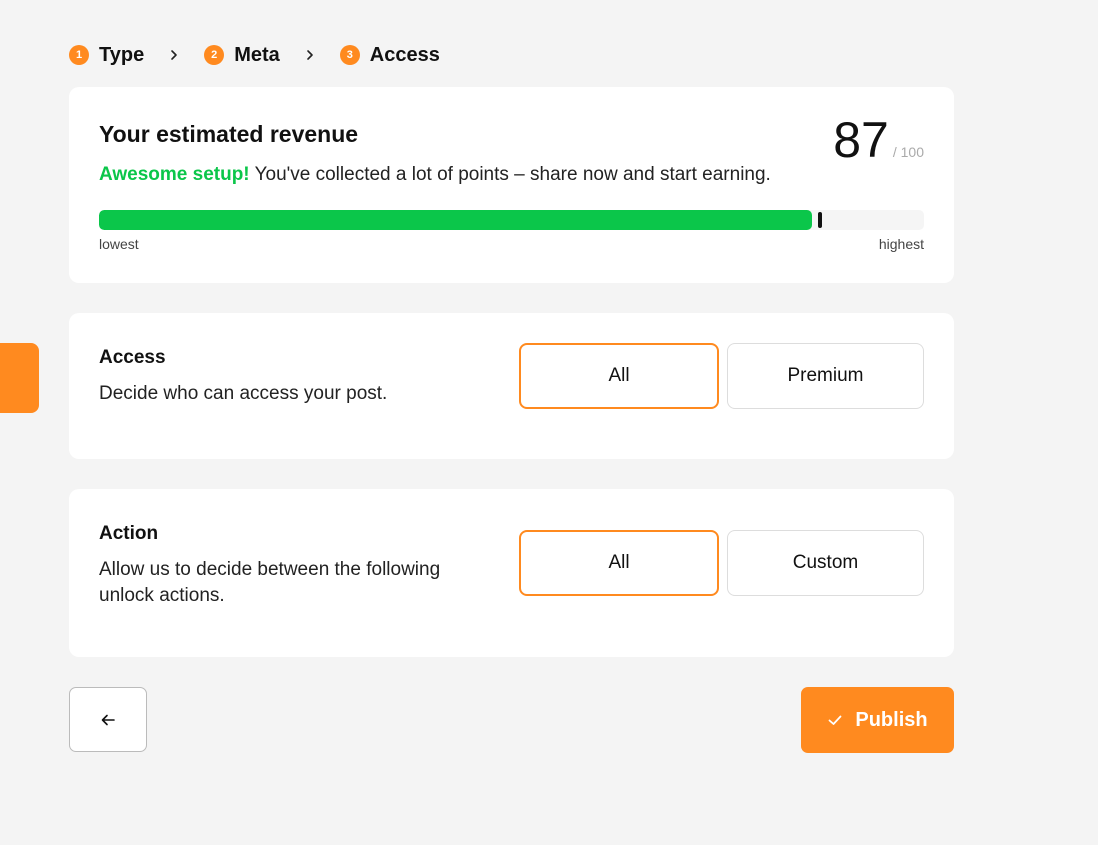 This screenshot has width=1098, height=845. What do you see at coordinates (908, 152) in the screenshot?
I see `score-max: / 100` at bounding box center [908, 152].